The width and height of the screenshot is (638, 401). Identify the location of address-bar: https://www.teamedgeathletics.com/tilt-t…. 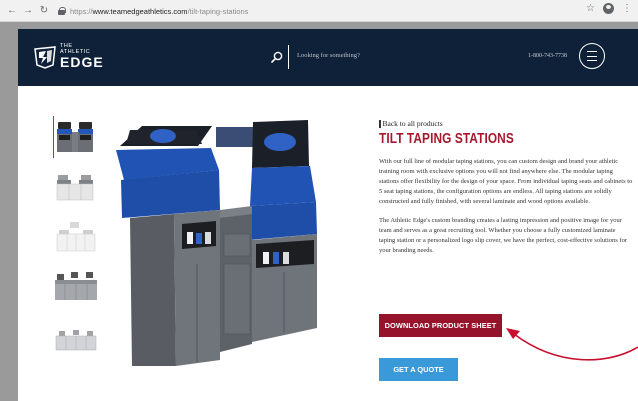
(332, 11).